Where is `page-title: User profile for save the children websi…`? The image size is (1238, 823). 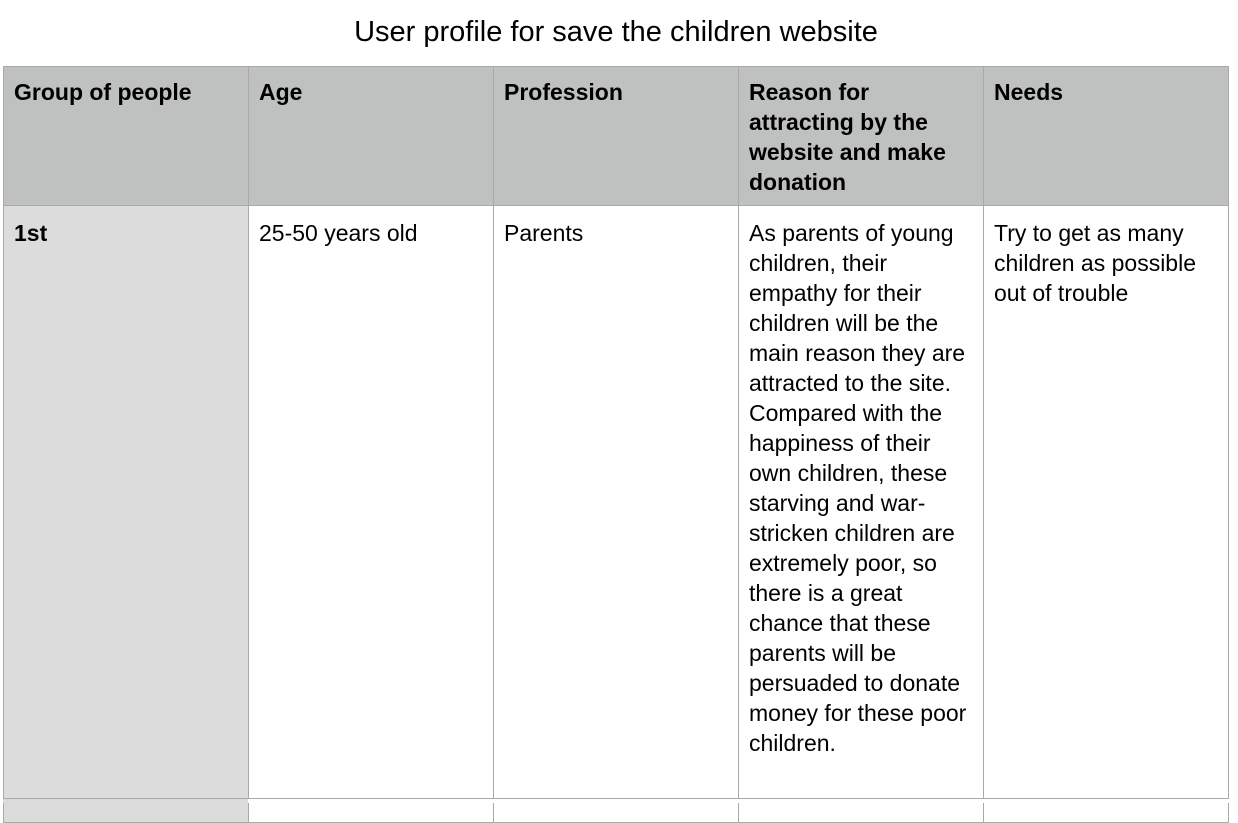 page-title: User profile for save the children websi… is located at coordinates (616, 32).